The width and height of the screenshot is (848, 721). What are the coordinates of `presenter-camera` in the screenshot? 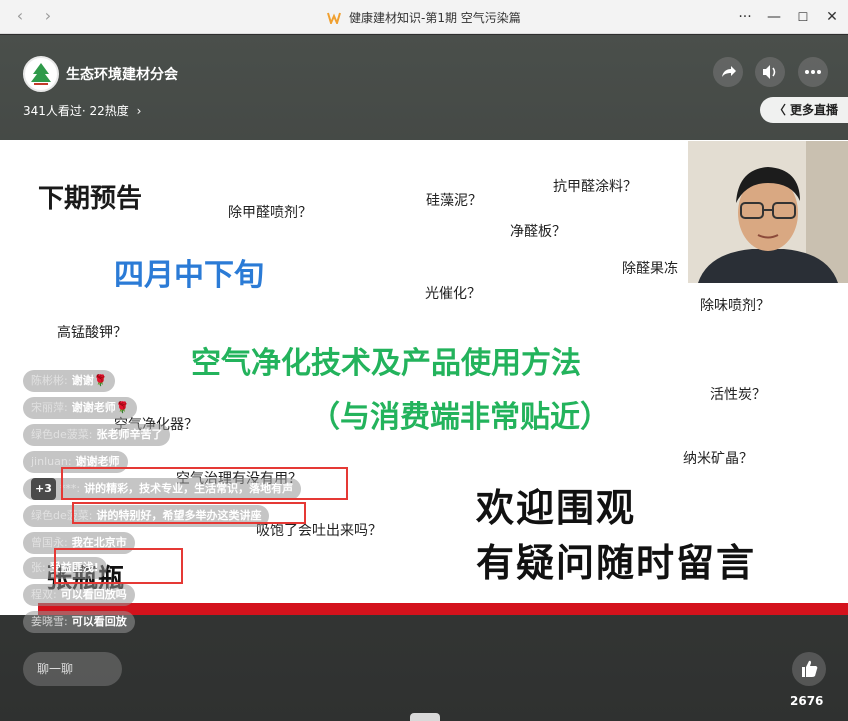 It's located at (768, 212).